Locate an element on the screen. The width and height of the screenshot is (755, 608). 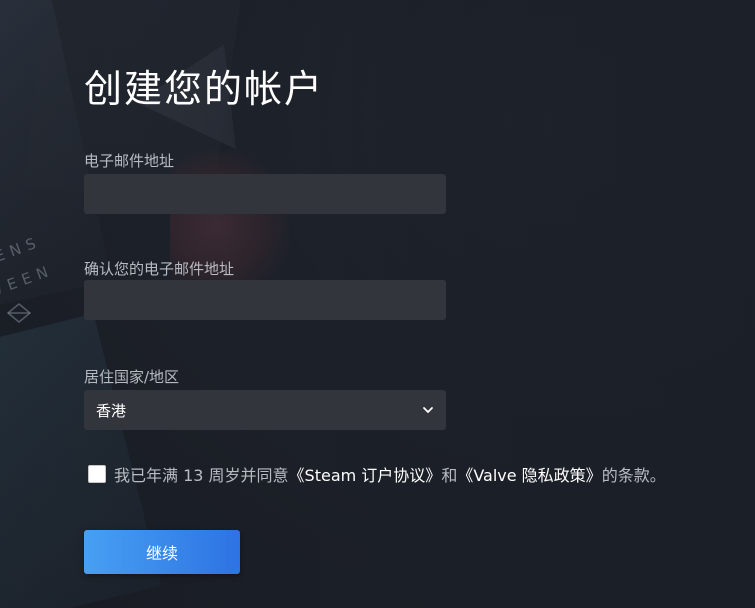
country-label: 居住国家/地区 is located at coordinates (132, 377).